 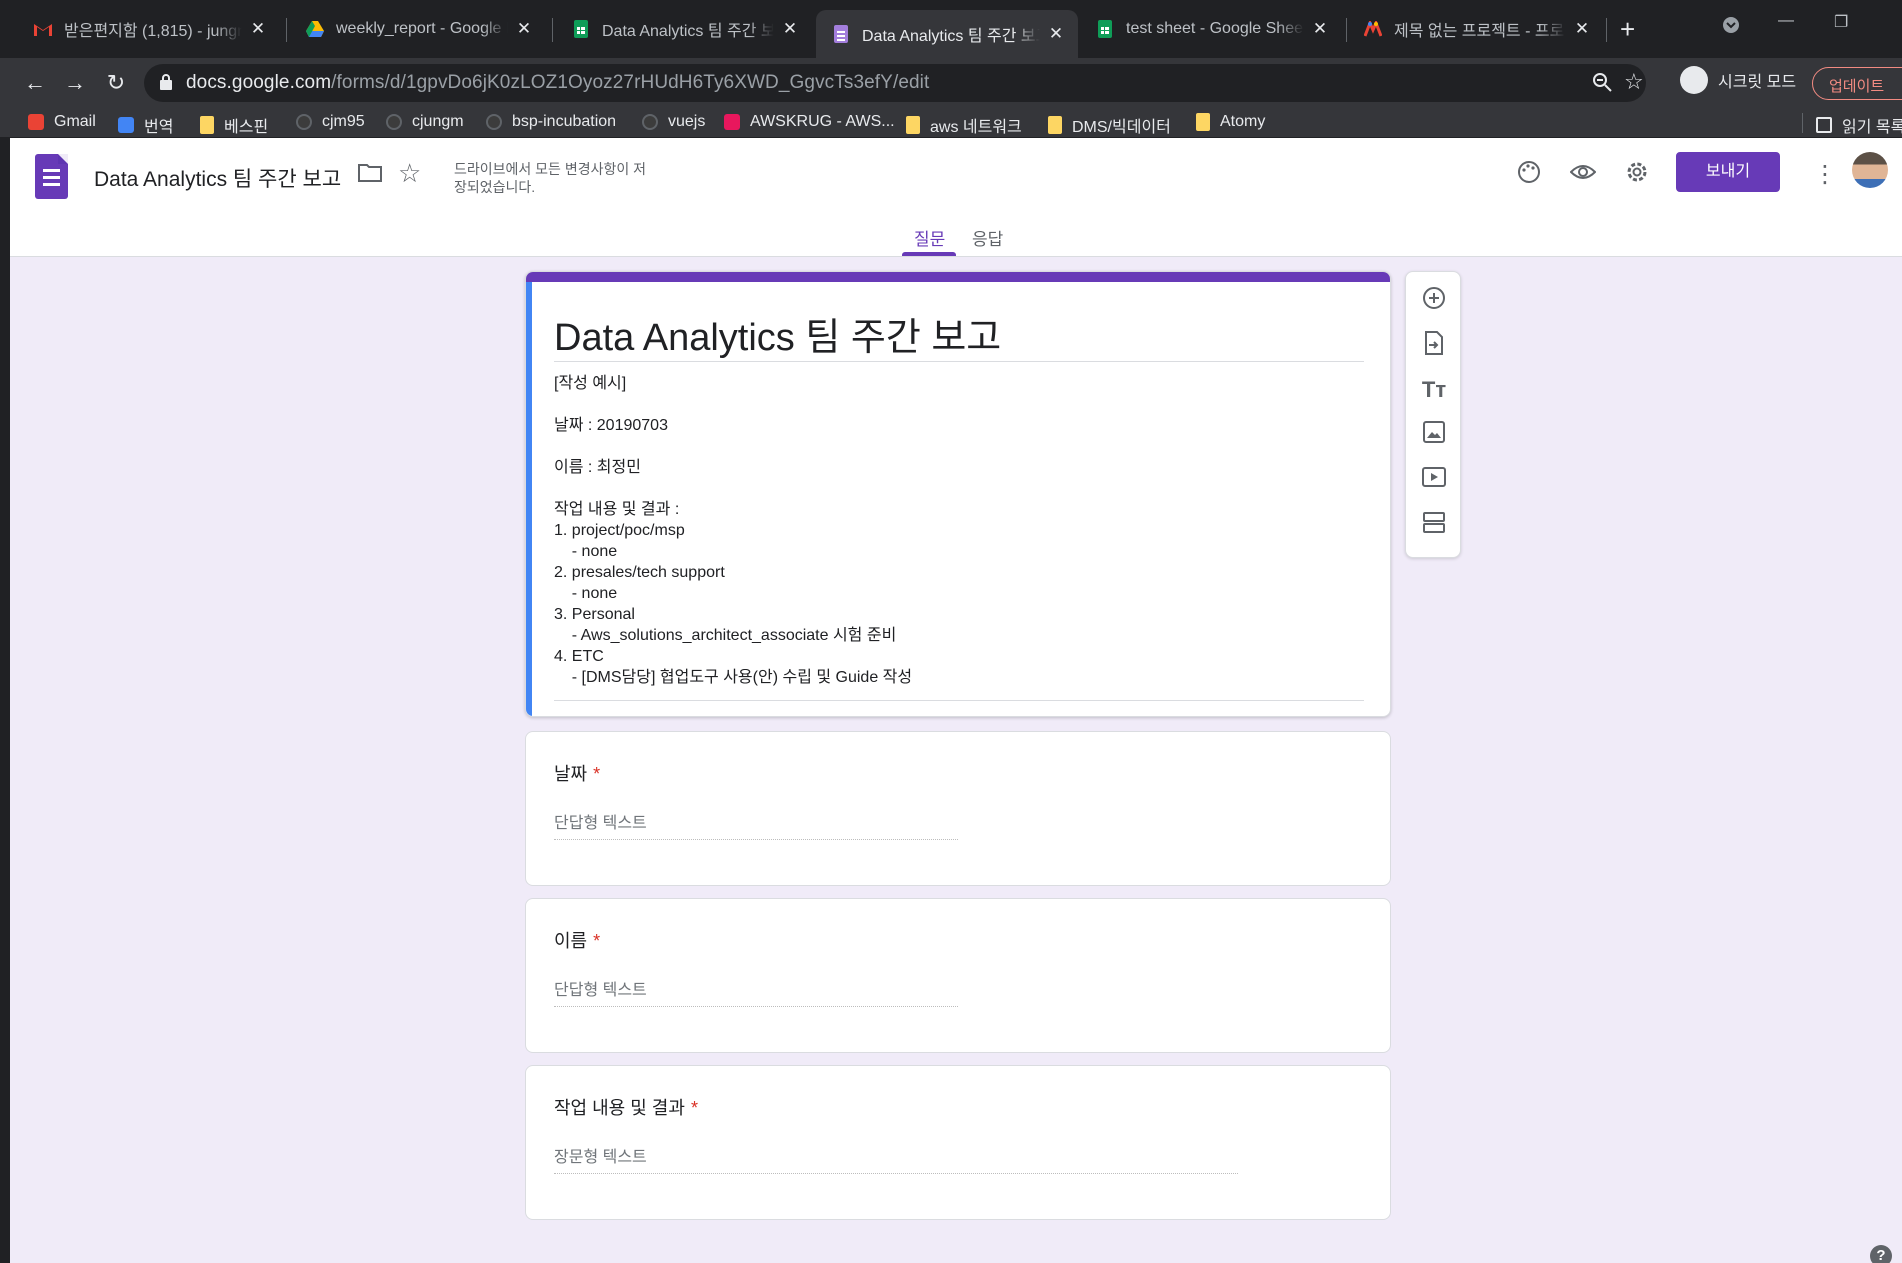 What do you see at coordinates (149, 29) in the screenshot?
I see `browser-tab: 받은편지함 (1,815) - jungm ✕` at bounding box center [149, 29].